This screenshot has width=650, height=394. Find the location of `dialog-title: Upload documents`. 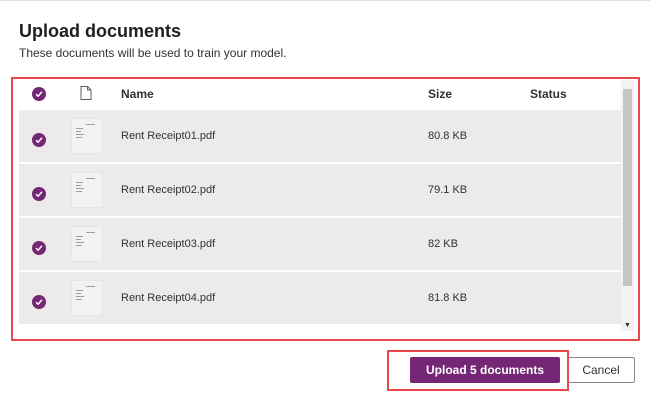

dialog-title: Upload documents is located at coordinates (100, 31).